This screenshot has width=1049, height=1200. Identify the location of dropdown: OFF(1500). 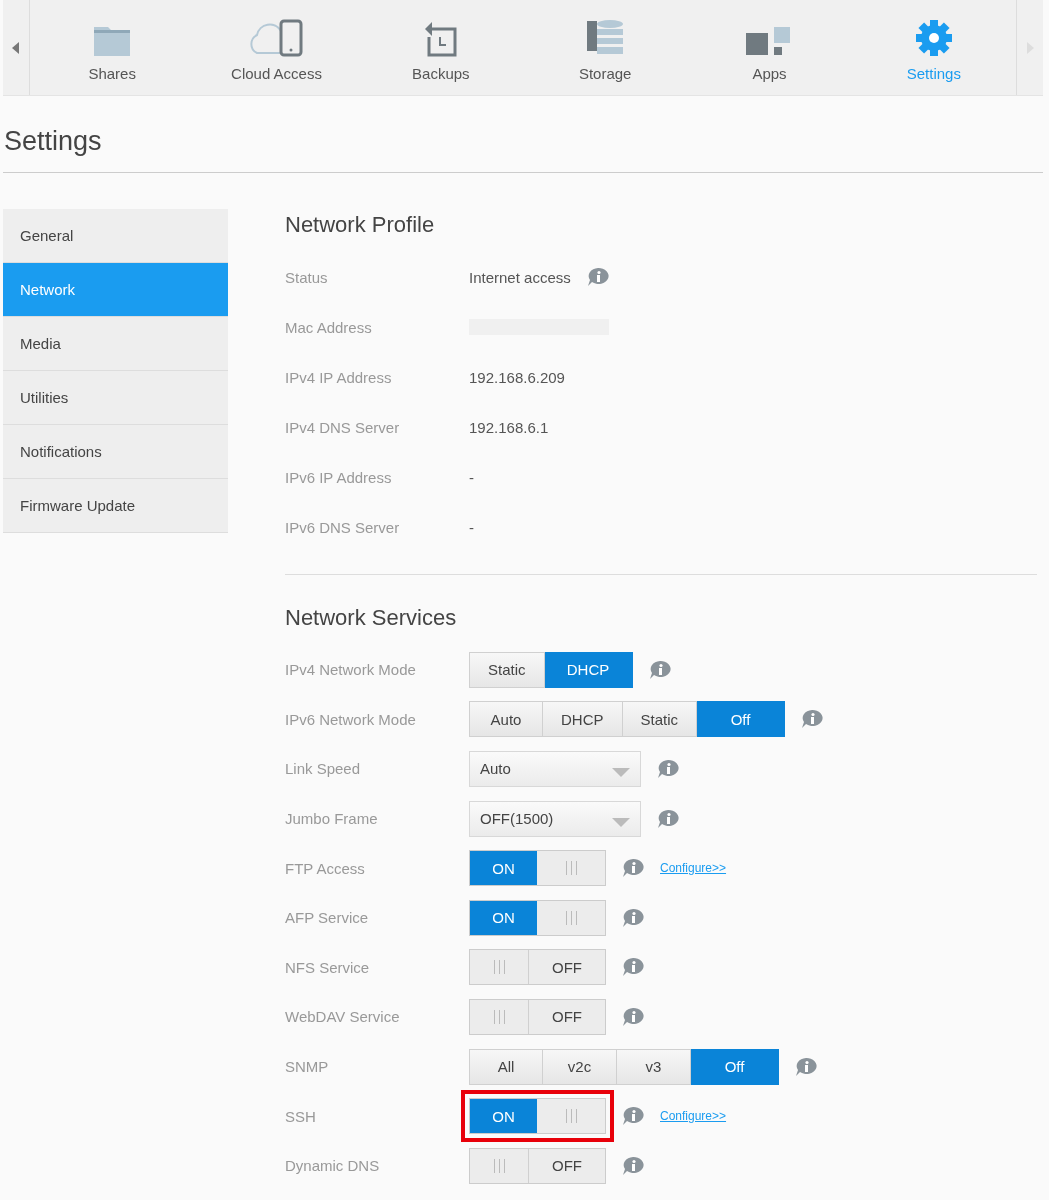
(555, 818).